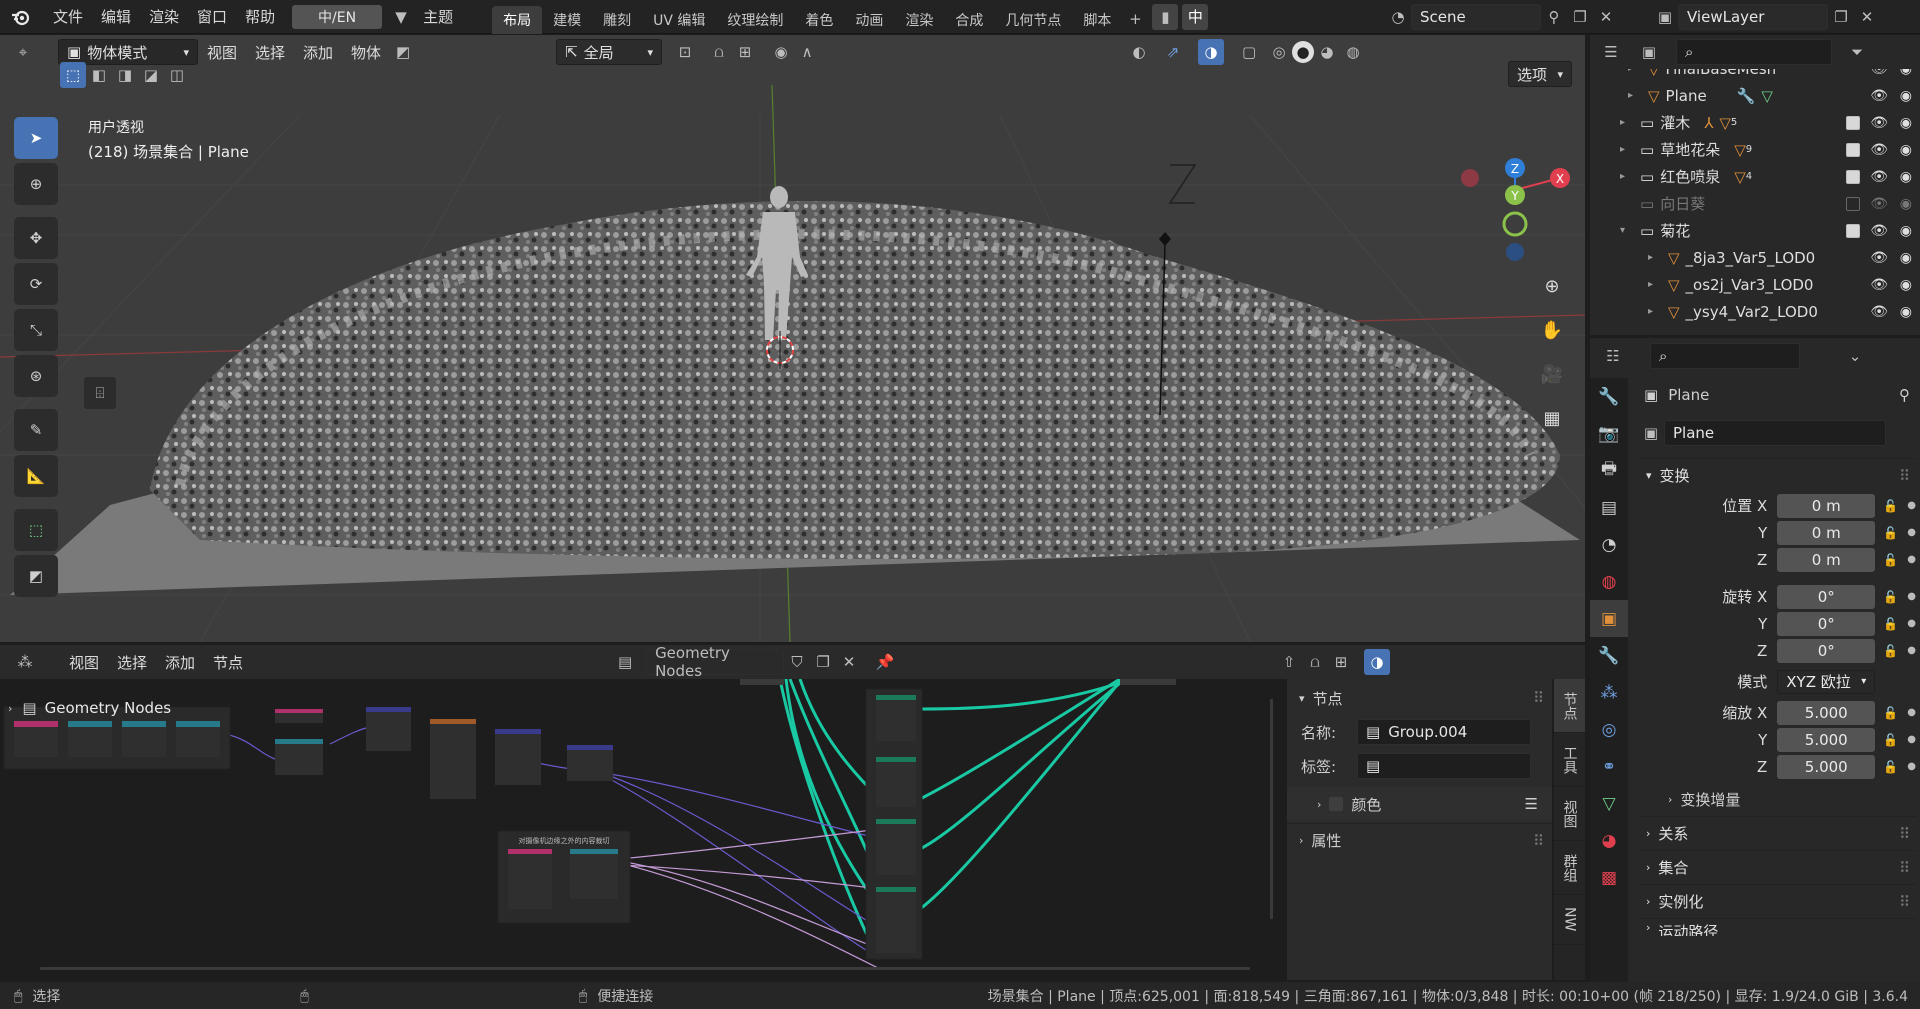  Describe the element at coordinates (1315, 662) in the screenshot. I see `snap-icon: ⩍` at that location.